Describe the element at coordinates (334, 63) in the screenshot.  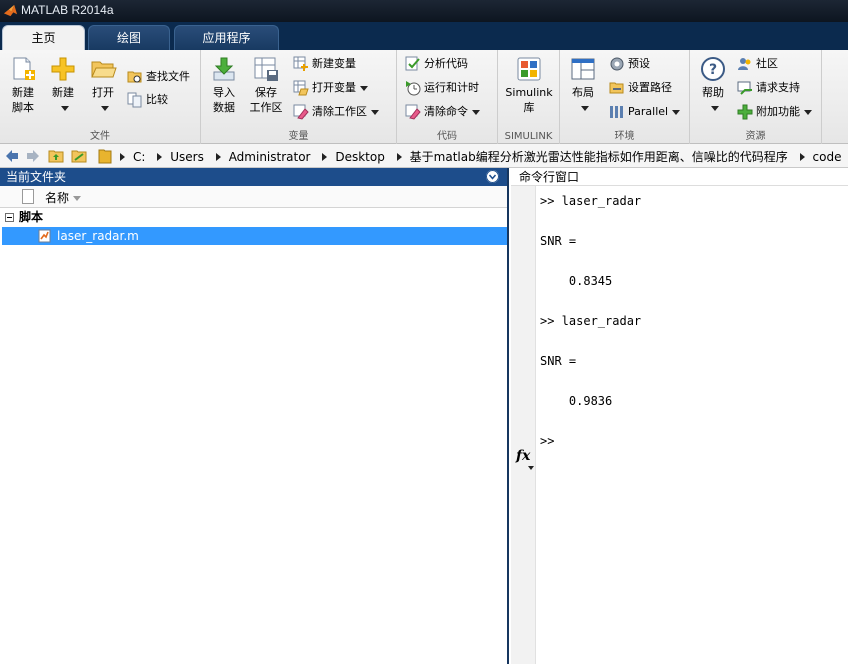
I see `new-variable-label: 新建变量` at that location.